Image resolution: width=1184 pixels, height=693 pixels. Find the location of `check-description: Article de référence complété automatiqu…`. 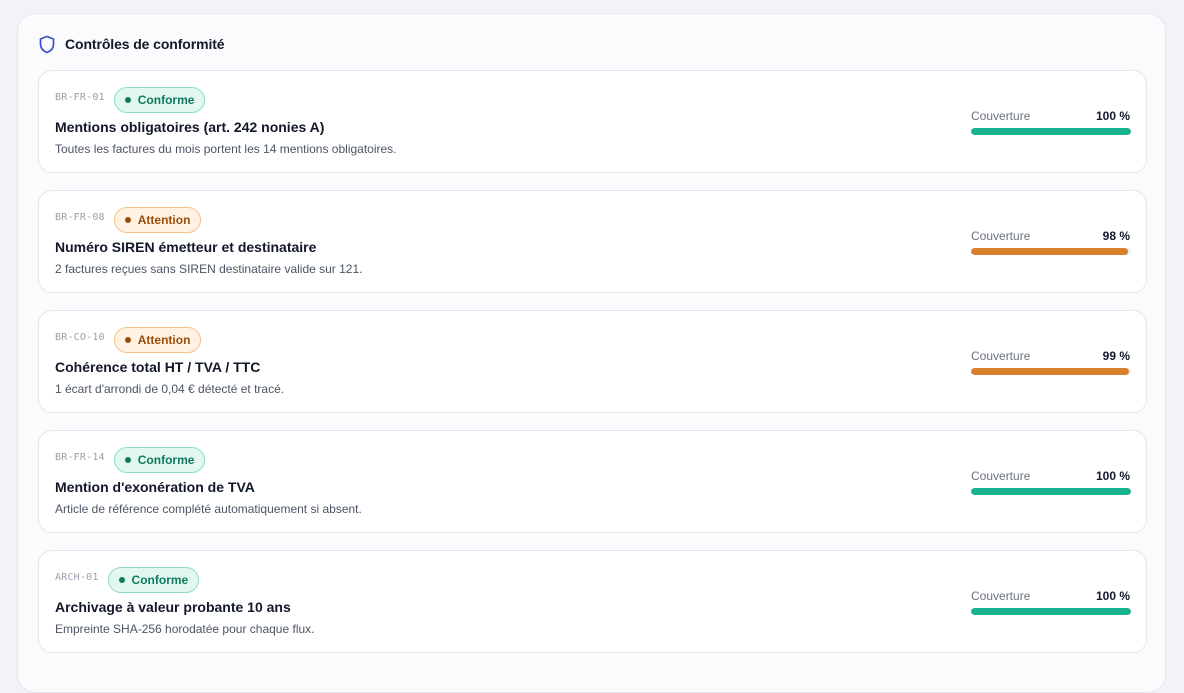

check-description: Article de référence complété automatiqu… is located at coordinates (208, 509).